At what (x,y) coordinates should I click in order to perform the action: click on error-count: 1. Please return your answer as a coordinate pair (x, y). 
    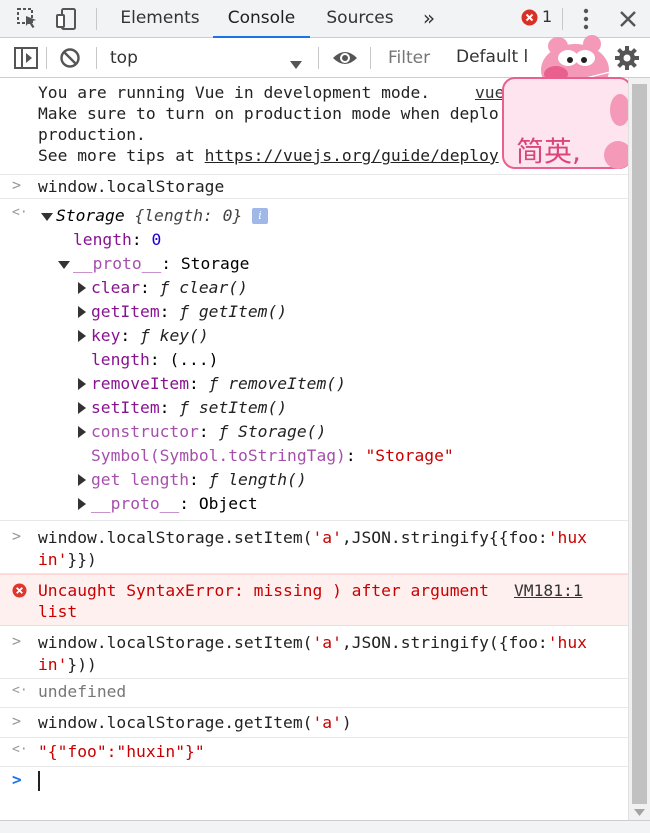
    Looking at the image, I should click on (547, 16).